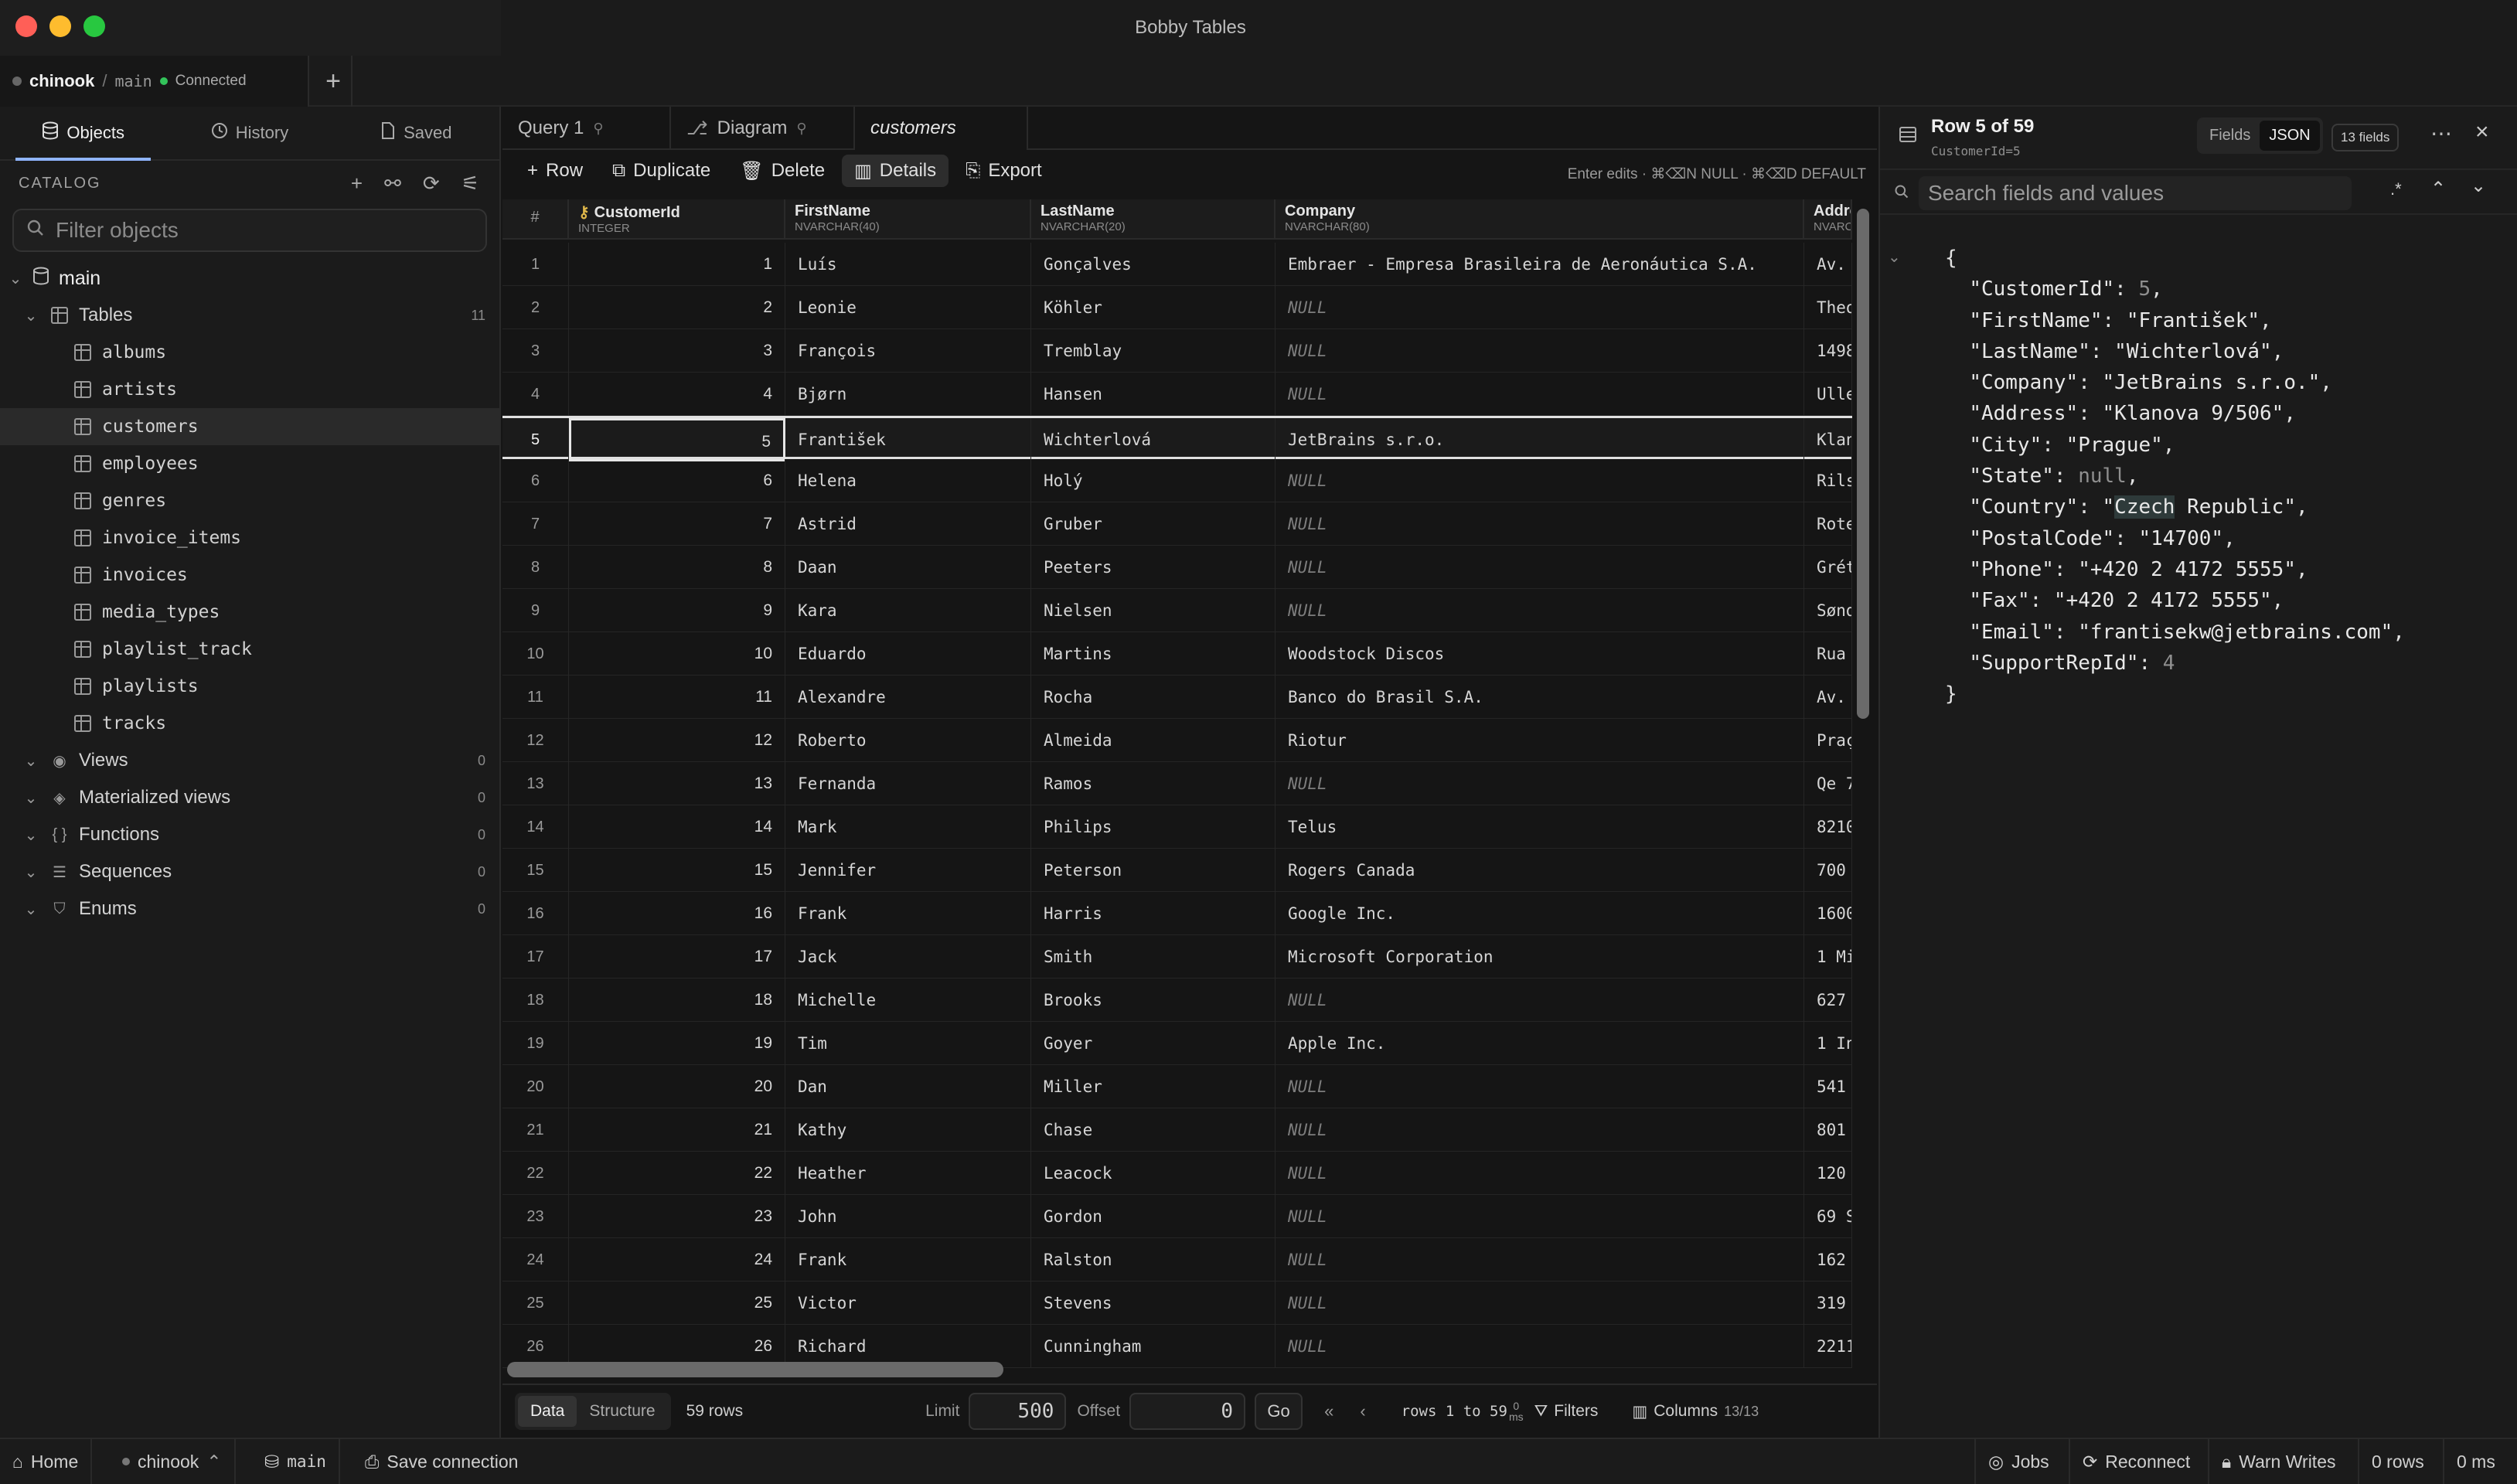 This screenshot has width=2517, height=1484. Describe the element at coordinates (2102, 538) in the screenshot. I see `json-field: "PostalCode": "14700",` at that location.